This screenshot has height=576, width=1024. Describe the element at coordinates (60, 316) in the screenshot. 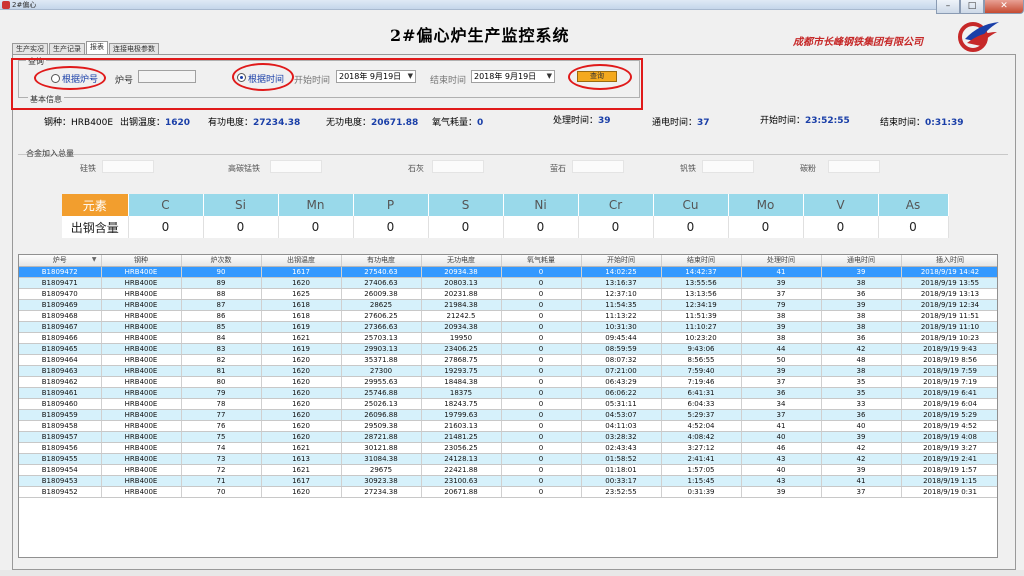

I see `table-cell: B1809468` at that location.